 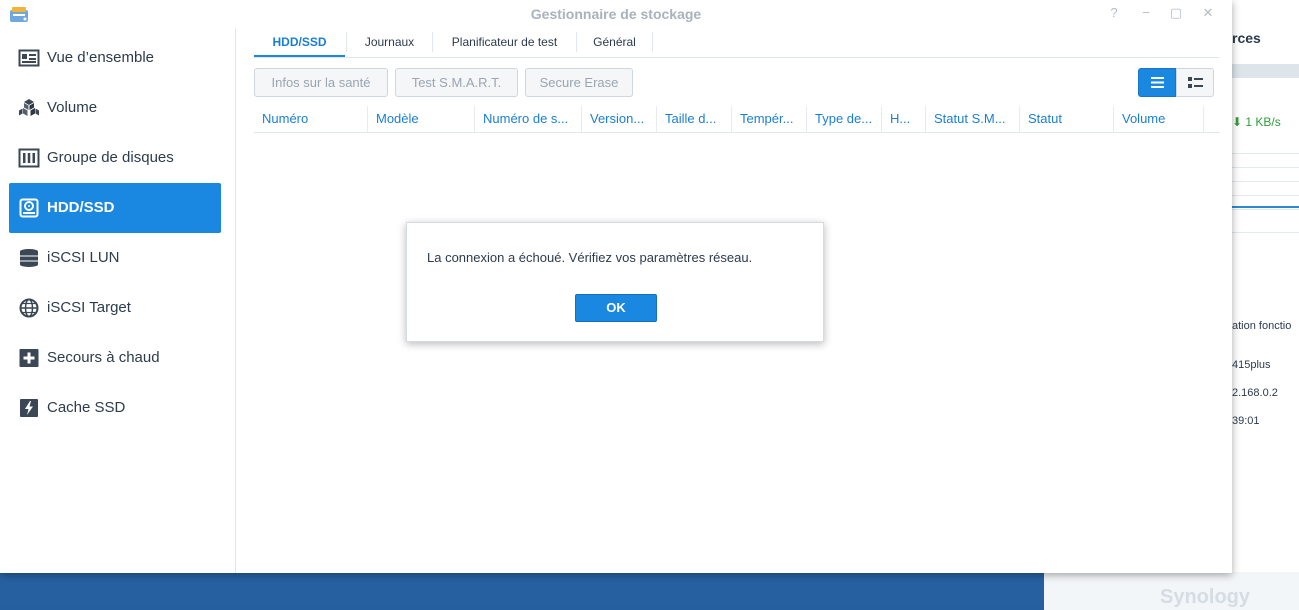 I want to click on smart-test-button: Test S.M.A.R.T., so click(x=456, y=82).